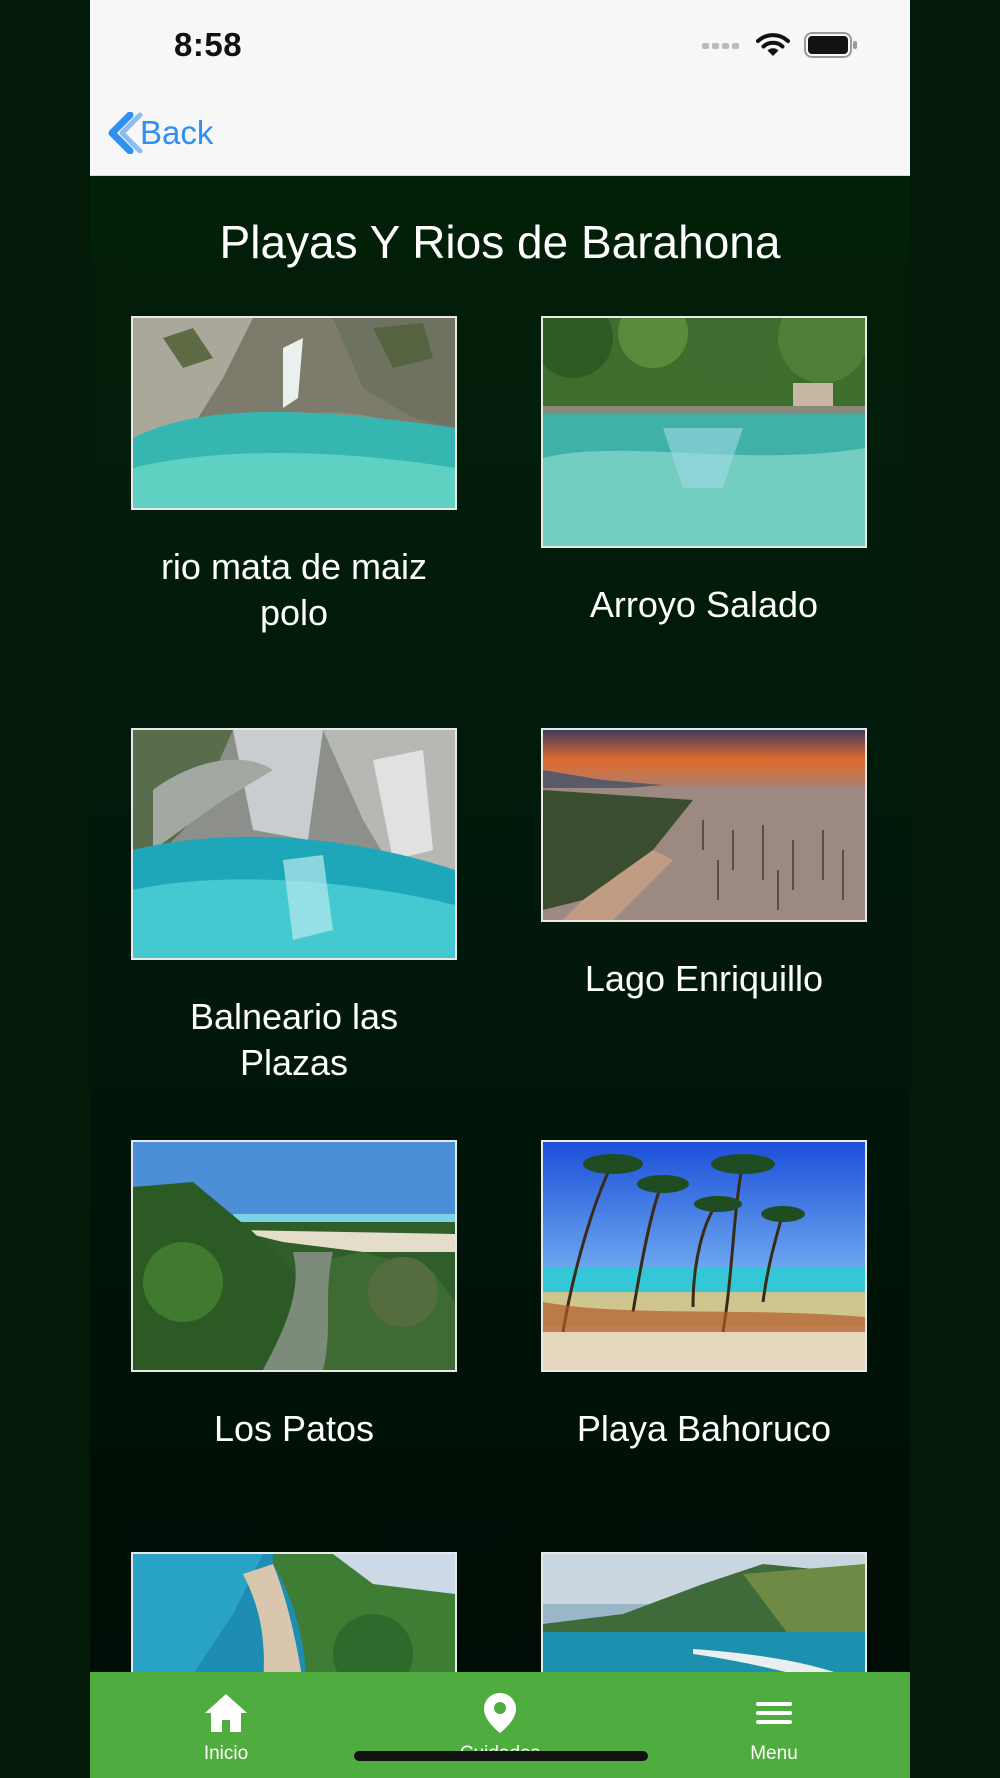 This screenshot has width=1000, height=1778. I want to click on place-name: Arroyo Salado, so click(704, 604).